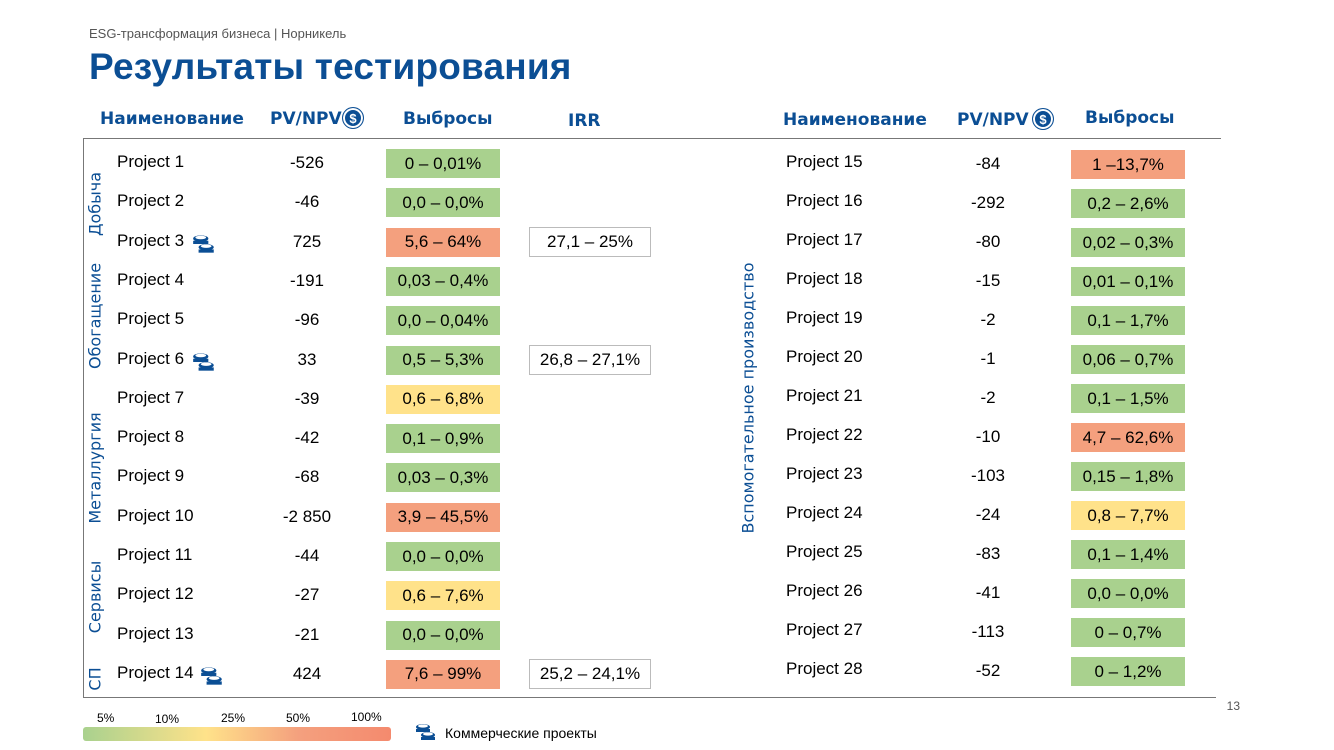 The height and width of the screenshot is (750, 1334). Describe the element at coordinates (151, 397) in the screenshot. I see `project-name: Project 7` at that location.